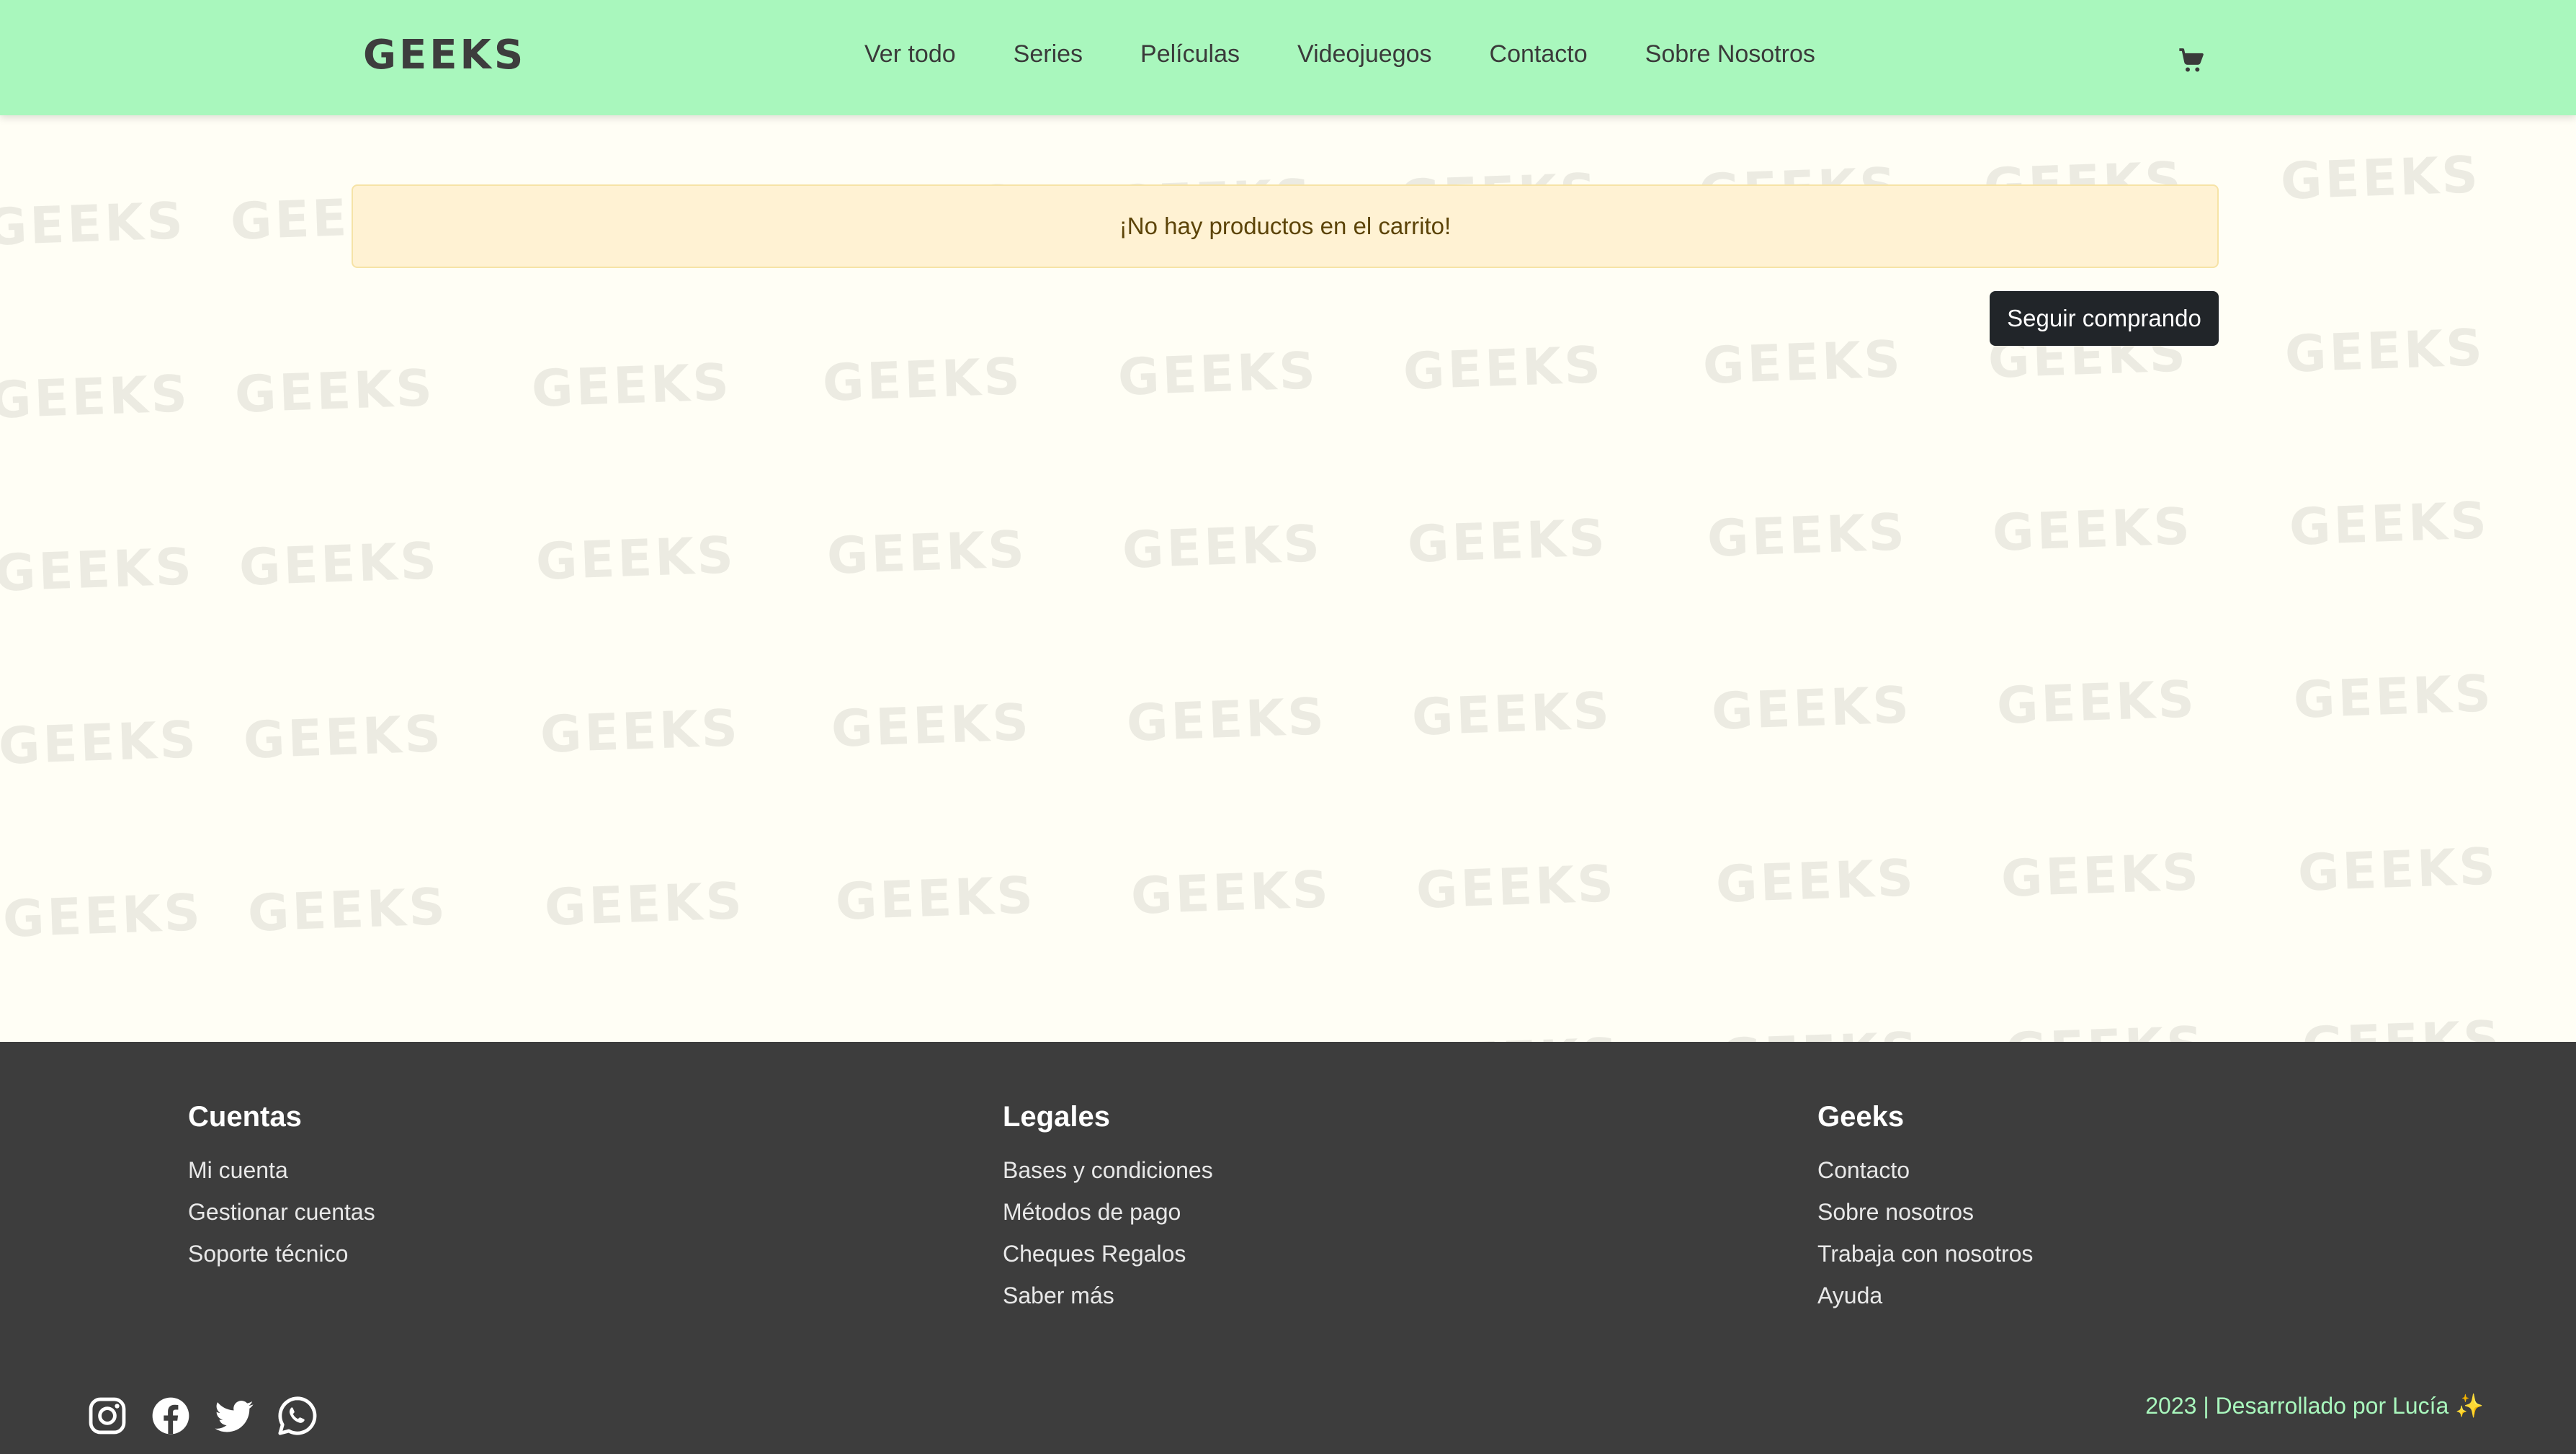 The width and height of the screenshot is (2576, 1454). I want to click on footer-link: Soporte técnico, so click(281, 1254).